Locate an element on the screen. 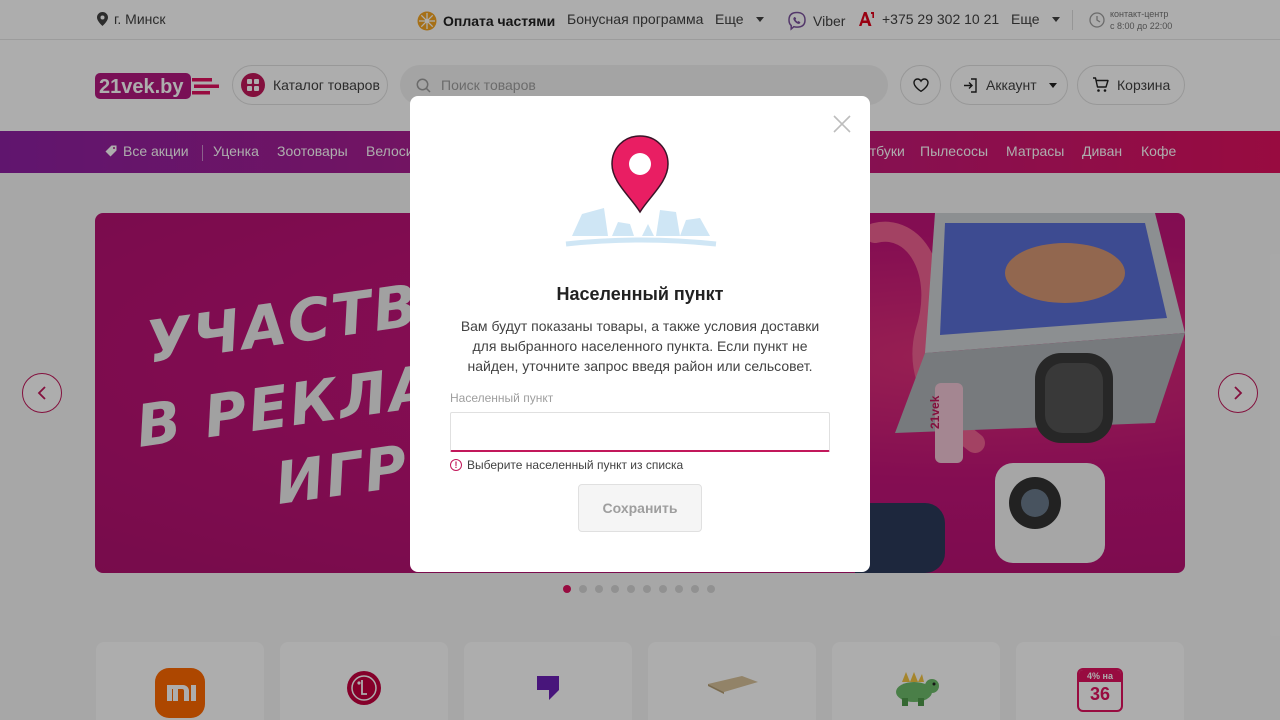 This screenshot has width=1280, height=720. map-pin-illustration is located at coordinates (641, 191).